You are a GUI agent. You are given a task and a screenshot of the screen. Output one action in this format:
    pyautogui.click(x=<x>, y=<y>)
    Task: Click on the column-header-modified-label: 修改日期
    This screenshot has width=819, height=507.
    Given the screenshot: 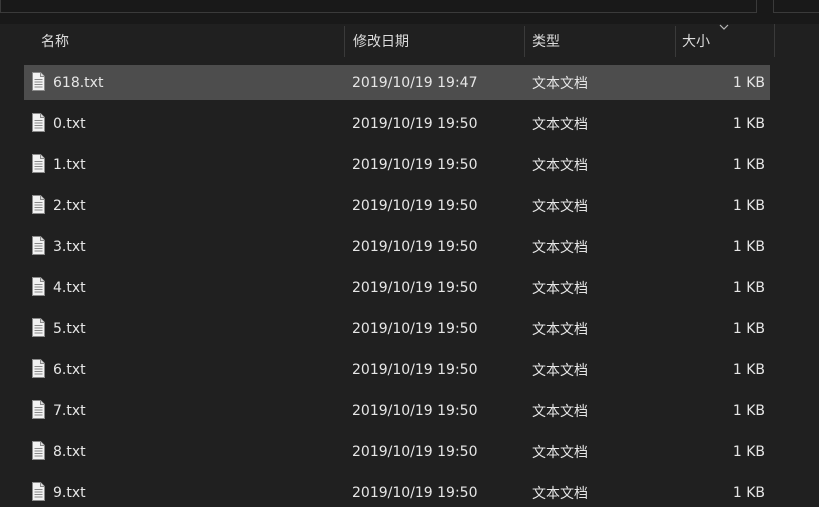 What is the action you would take?
    pyautogui.click(x=381, y=41)
    